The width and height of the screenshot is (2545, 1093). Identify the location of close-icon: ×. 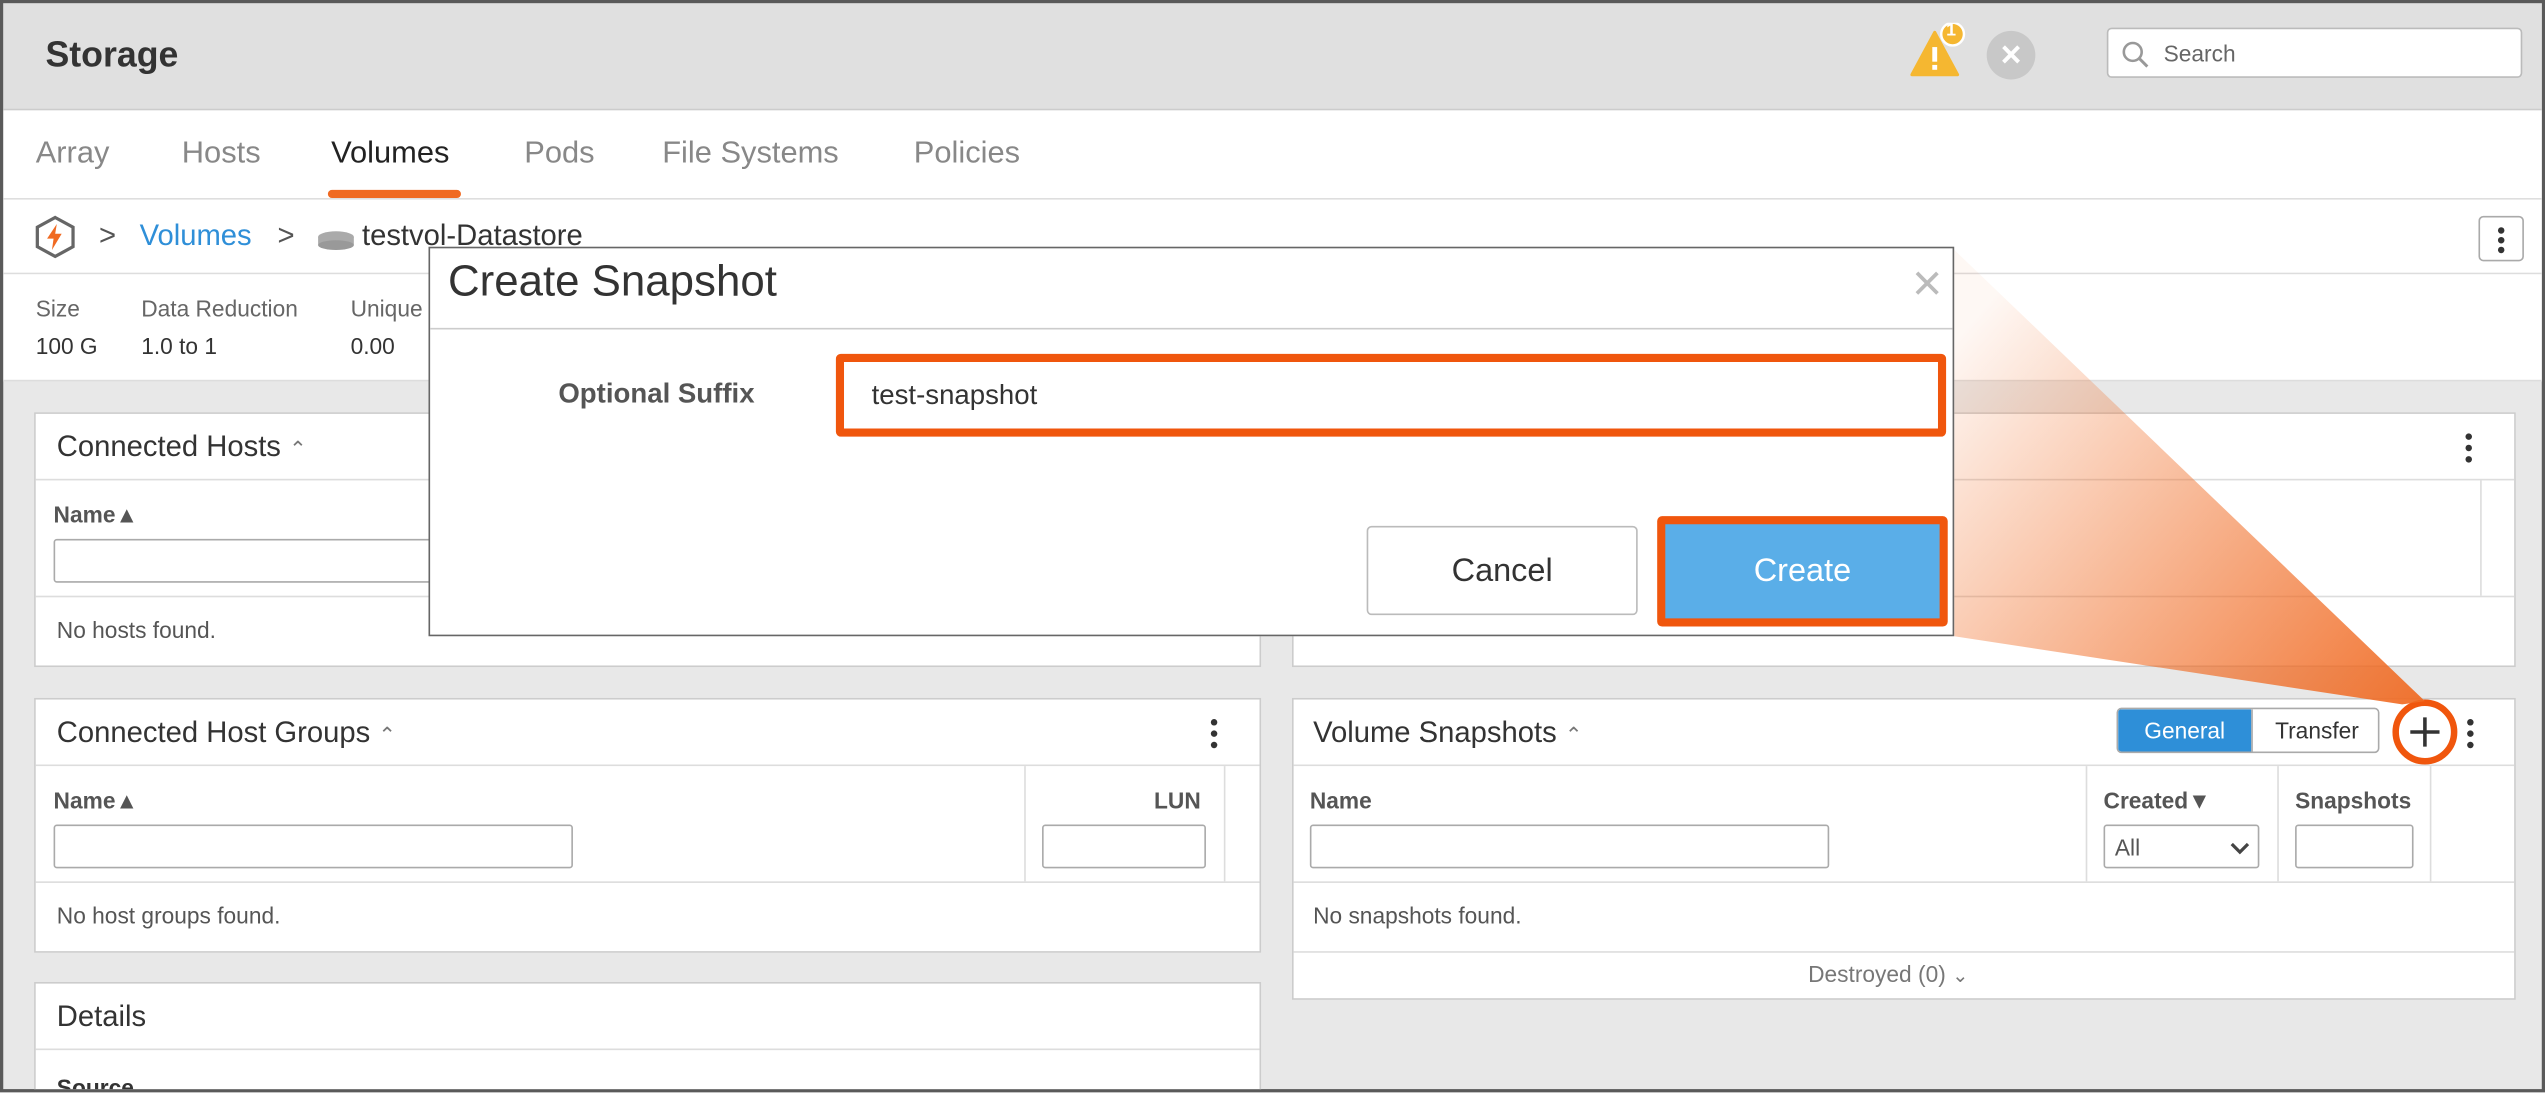
(1927, 282).